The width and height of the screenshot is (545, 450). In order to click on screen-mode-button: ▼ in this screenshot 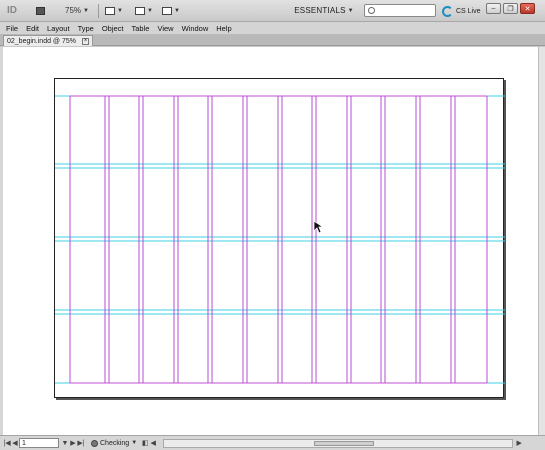, I will do `click(144, 10)`.